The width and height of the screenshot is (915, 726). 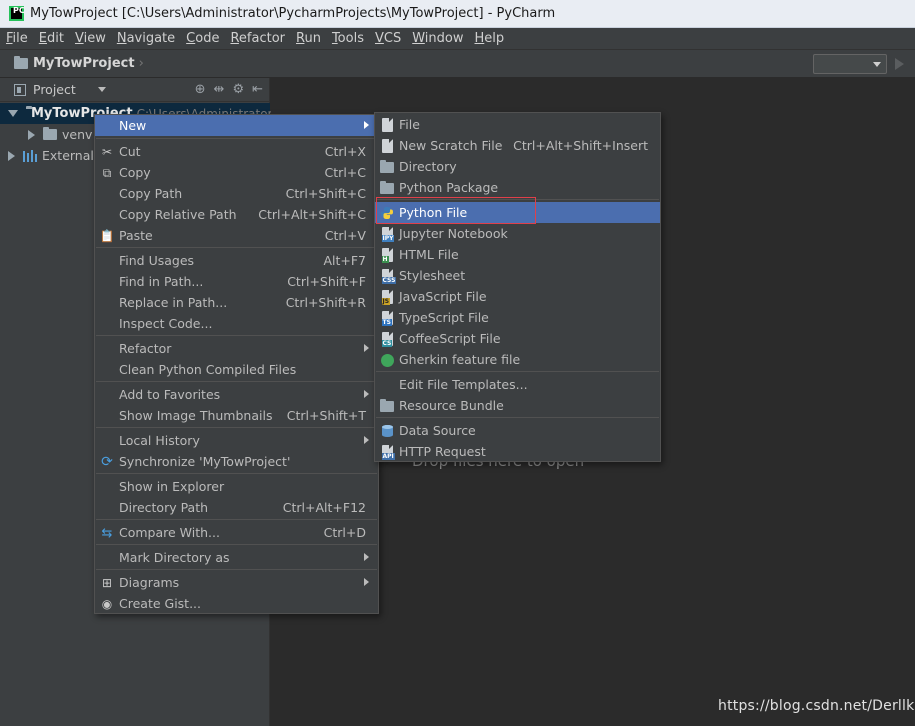 What do you see at coordinates (90, 38) in the screenshot?
I see `menu-view: View` at bounding box center [90, 38].